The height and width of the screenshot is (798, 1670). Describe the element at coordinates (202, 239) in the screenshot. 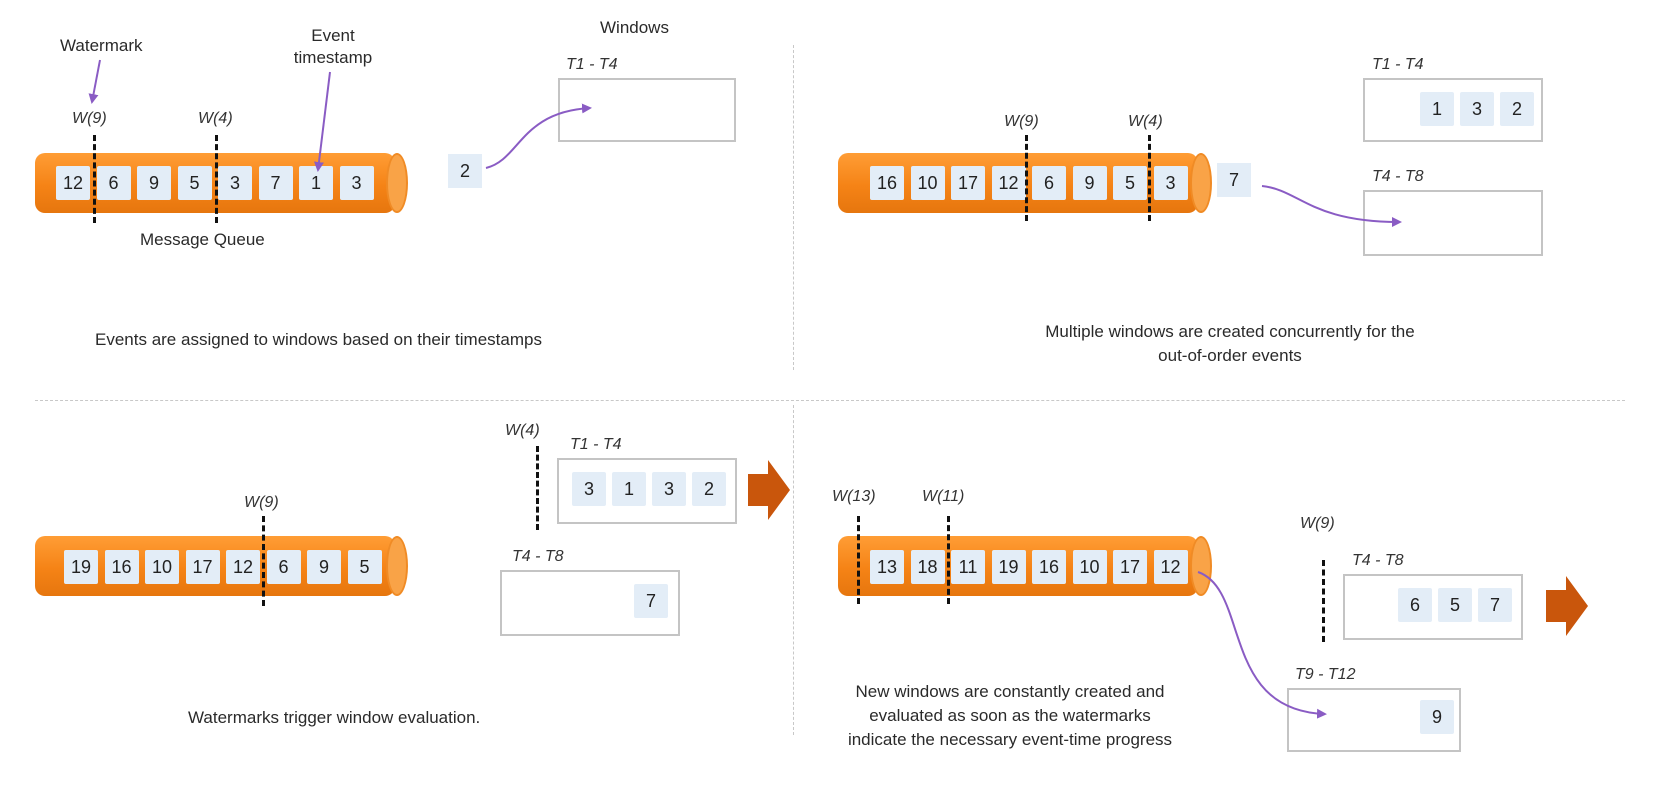

I see `message-queue-label: Message Queue` at that location.